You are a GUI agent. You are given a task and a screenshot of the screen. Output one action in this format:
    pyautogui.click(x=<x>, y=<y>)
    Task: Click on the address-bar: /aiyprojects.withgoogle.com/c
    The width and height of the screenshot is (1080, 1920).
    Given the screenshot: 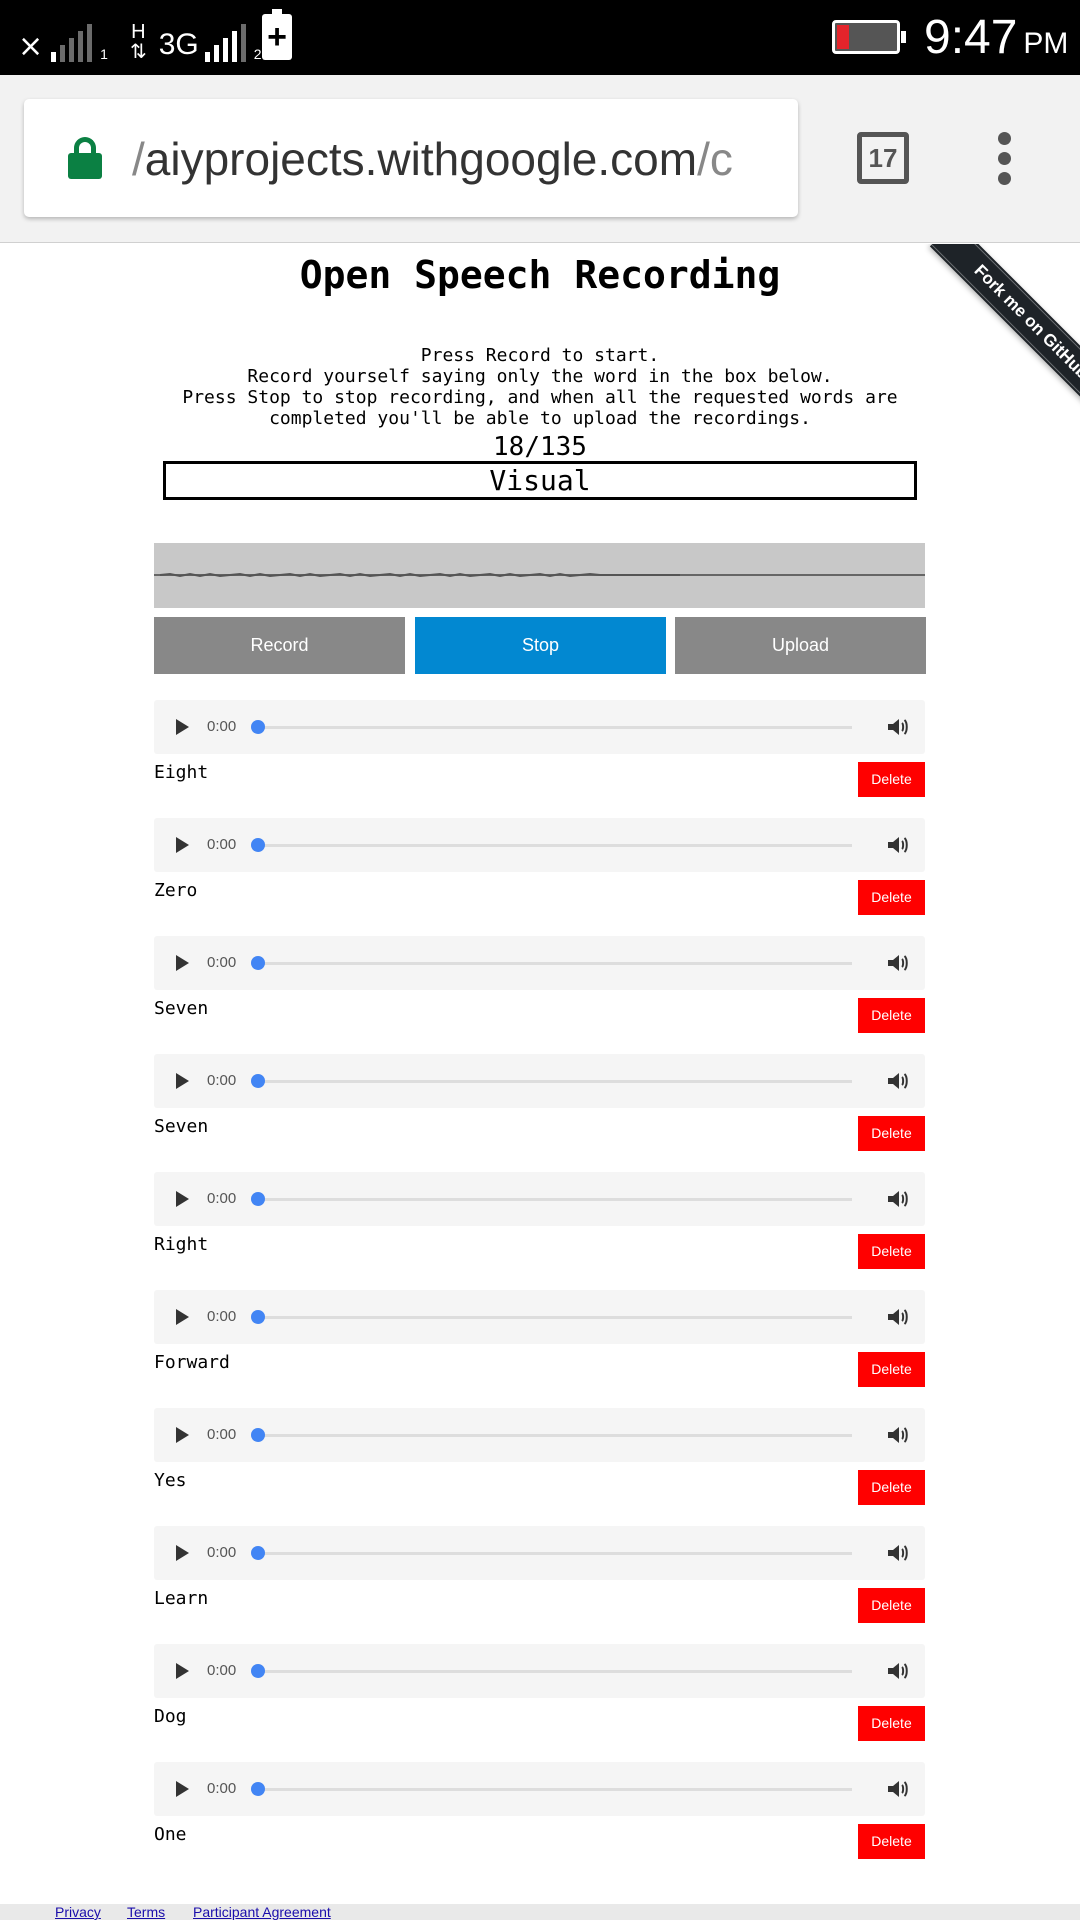 What is the action you would take?
    pyautogui.click(x=411, y=158)
    